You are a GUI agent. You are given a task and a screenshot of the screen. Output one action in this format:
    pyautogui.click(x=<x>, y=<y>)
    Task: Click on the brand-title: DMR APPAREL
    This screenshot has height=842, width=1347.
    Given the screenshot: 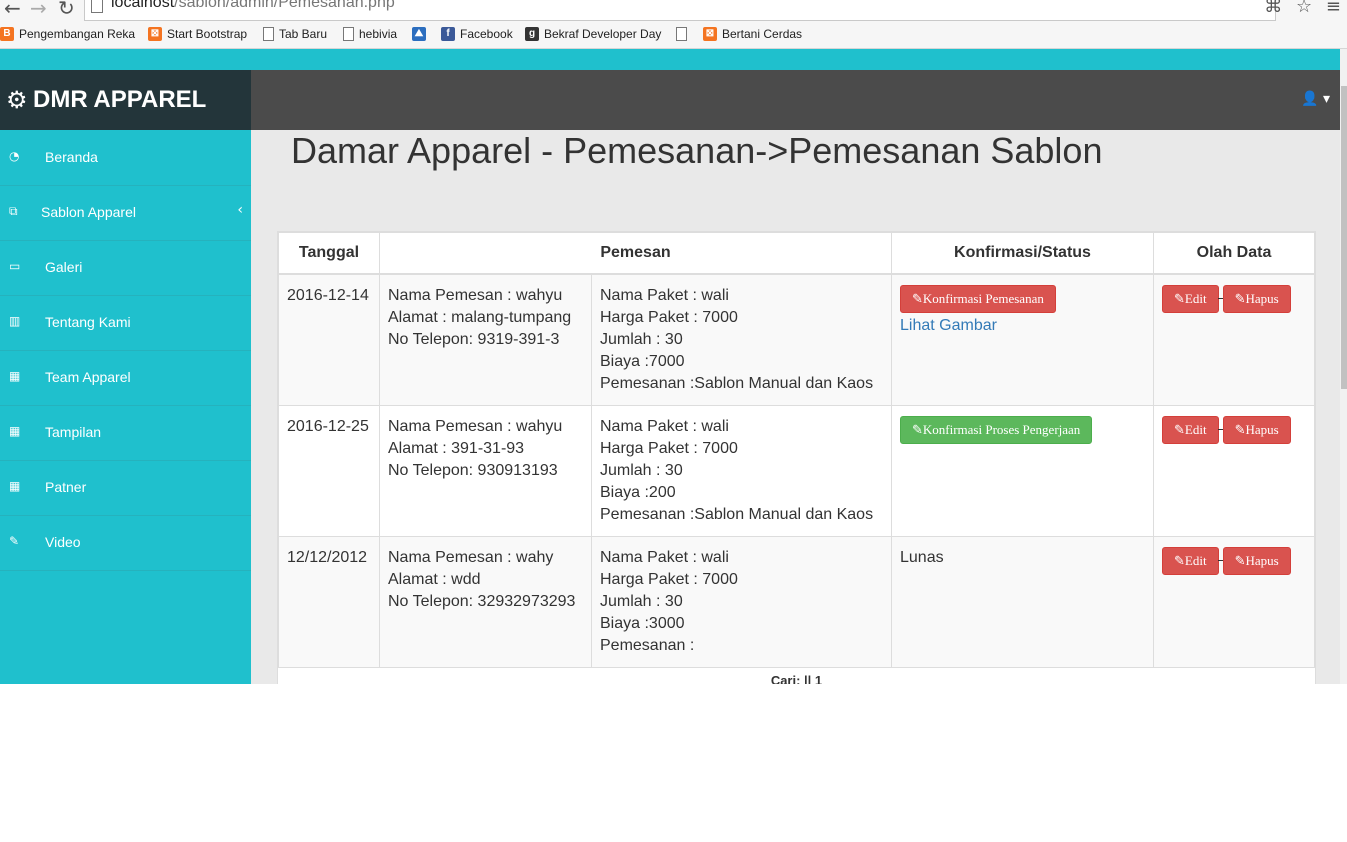 What is the action you would take?
    pyautogui.click(x=120, y=99)
    